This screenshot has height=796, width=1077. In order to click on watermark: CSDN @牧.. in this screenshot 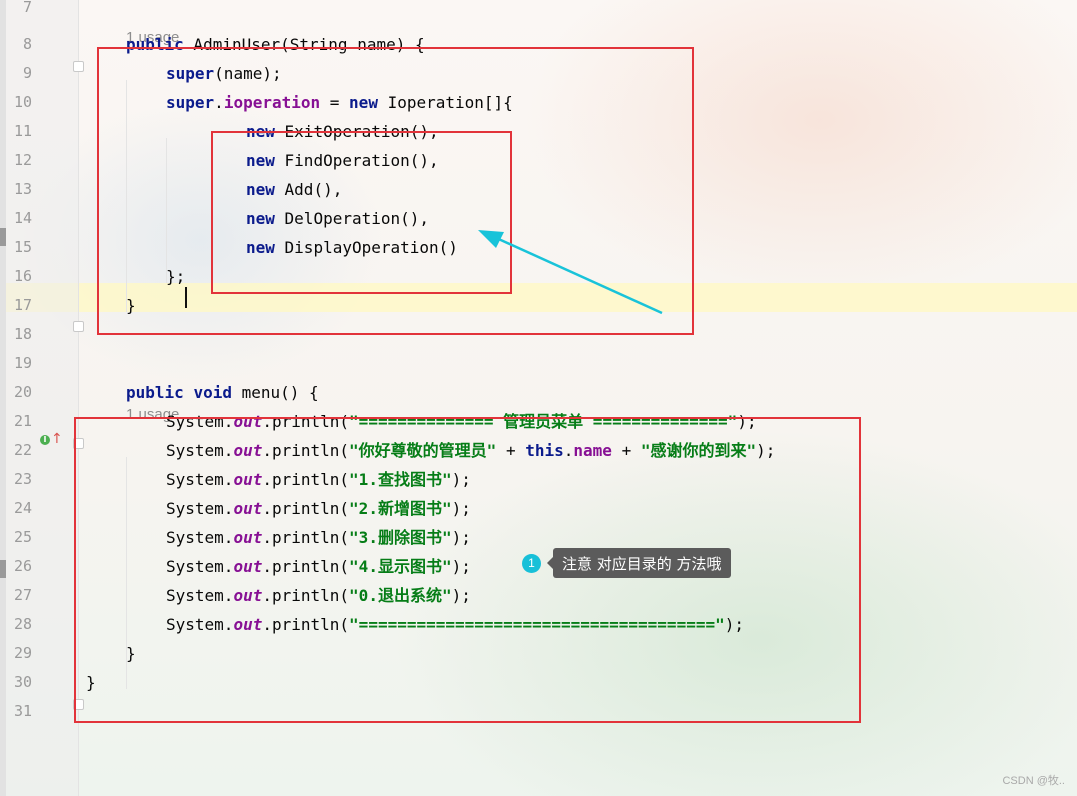, I will do `click(1033, 781)`.